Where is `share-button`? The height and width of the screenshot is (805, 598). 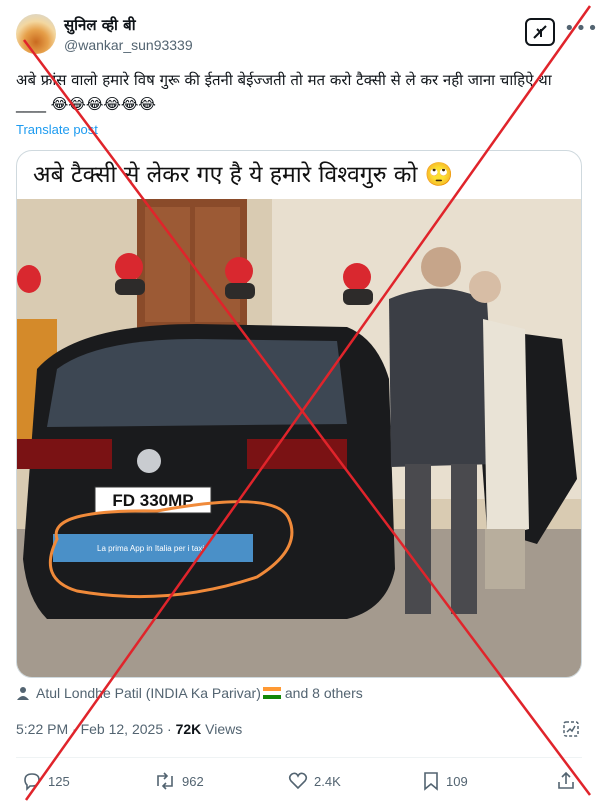
share-button is located at coordinates (566, 781).